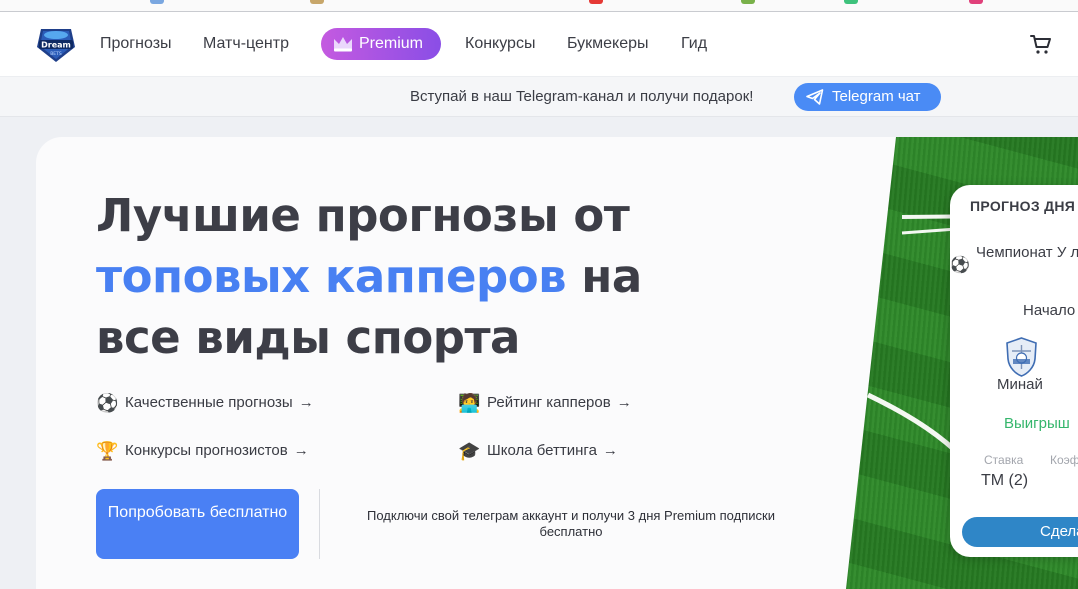  I want to click on feature-quality-predictions: ⚽ Качественные прогнозы →, so click(205, 403).